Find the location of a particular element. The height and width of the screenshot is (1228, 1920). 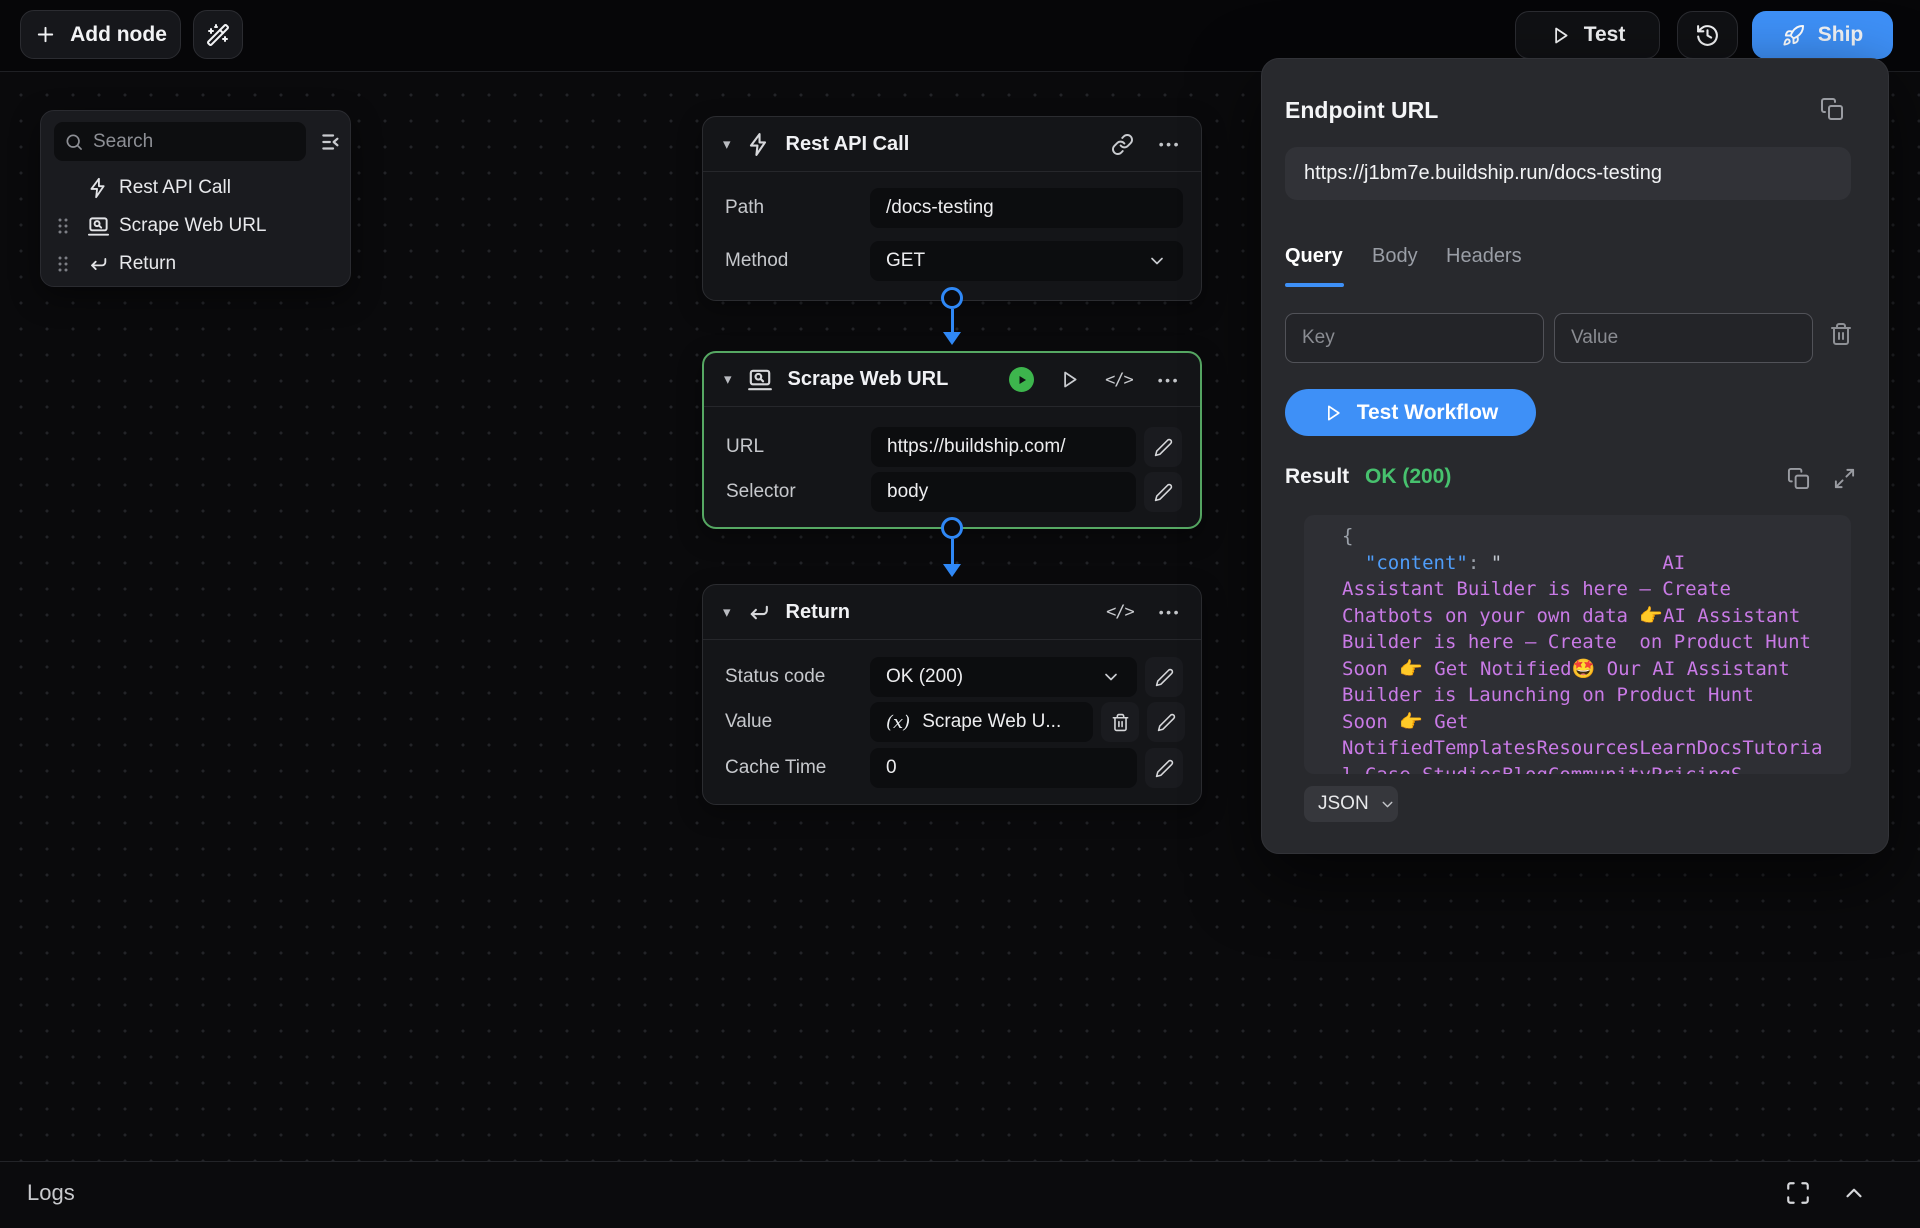

pencil-icon is located at coordinates (1166, 722).